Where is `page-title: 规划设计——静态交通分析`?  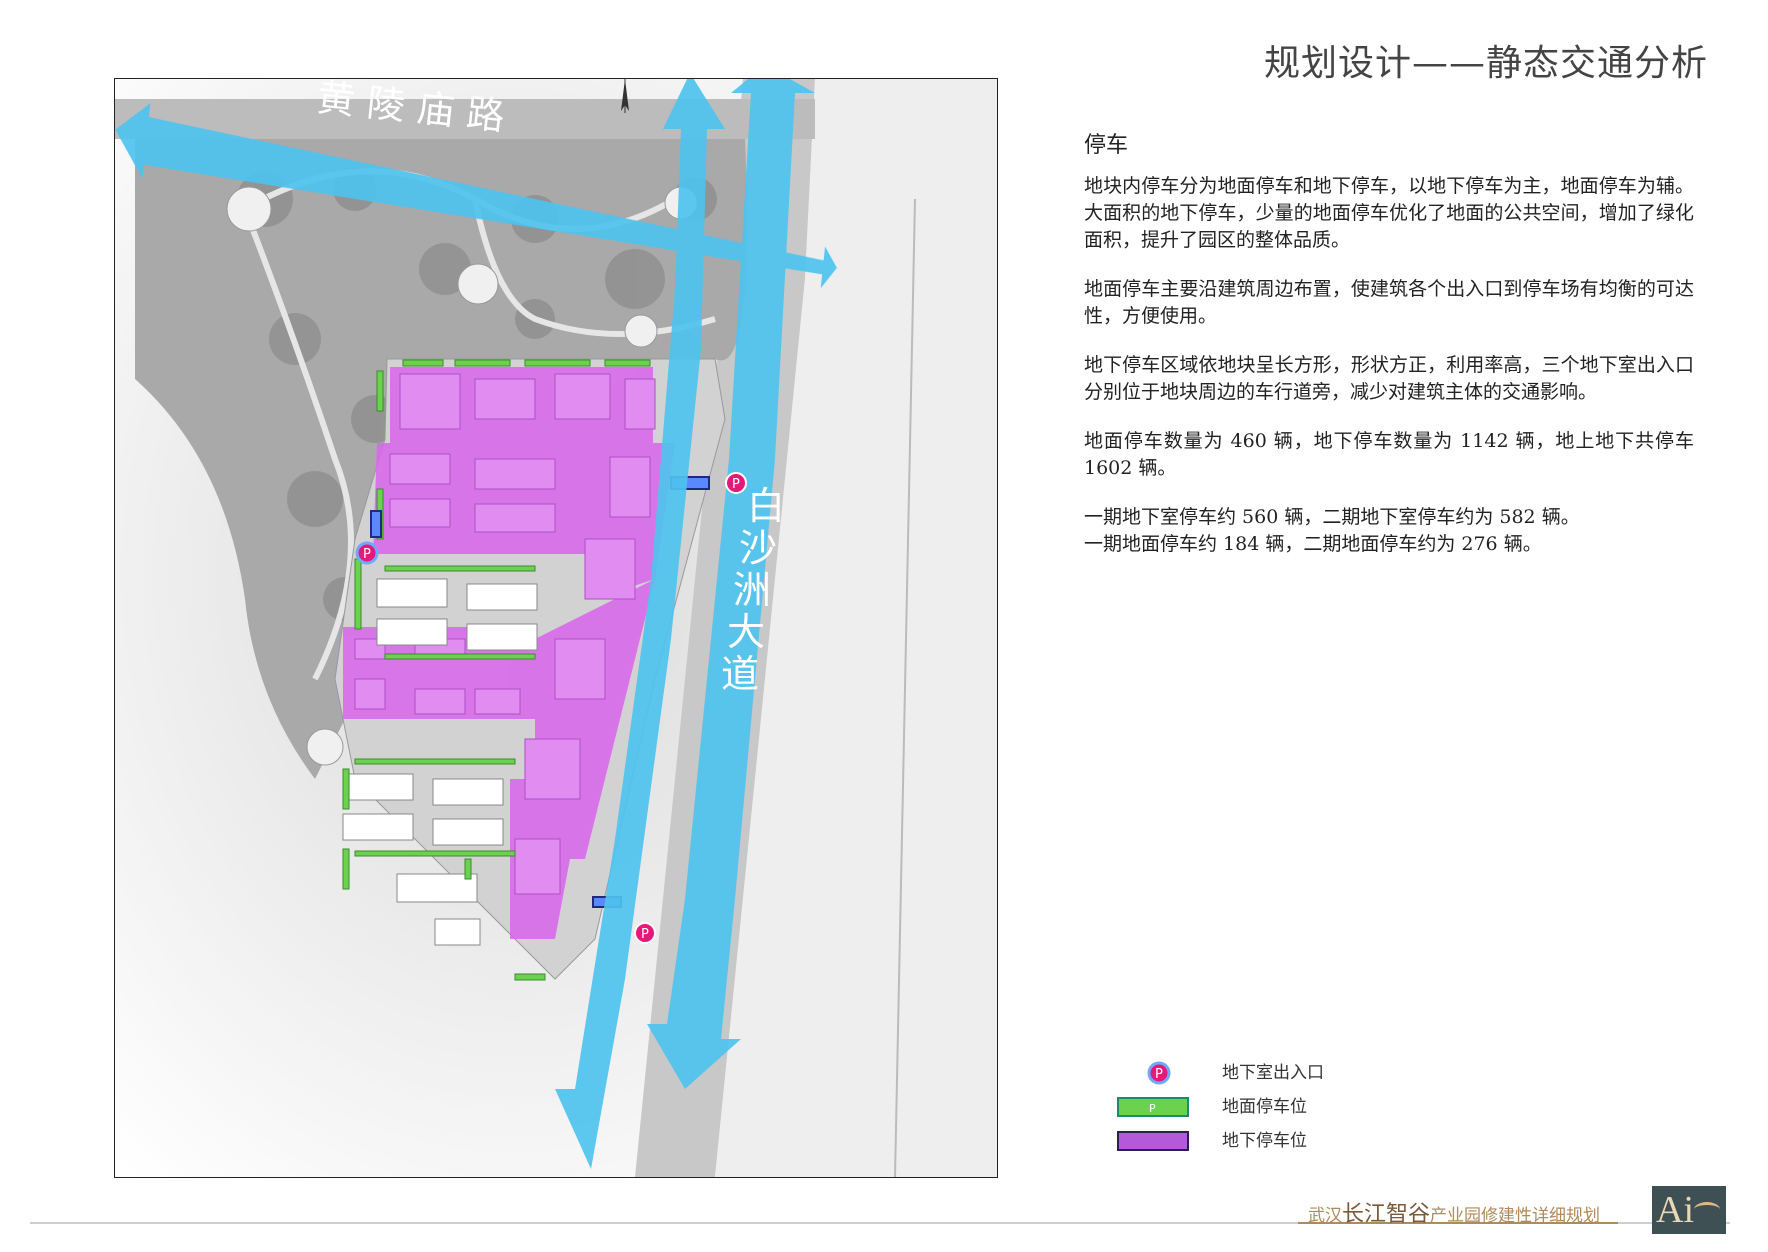
page-title: 规划设计——静态交通分析 is located at coordinates (1485, 63).